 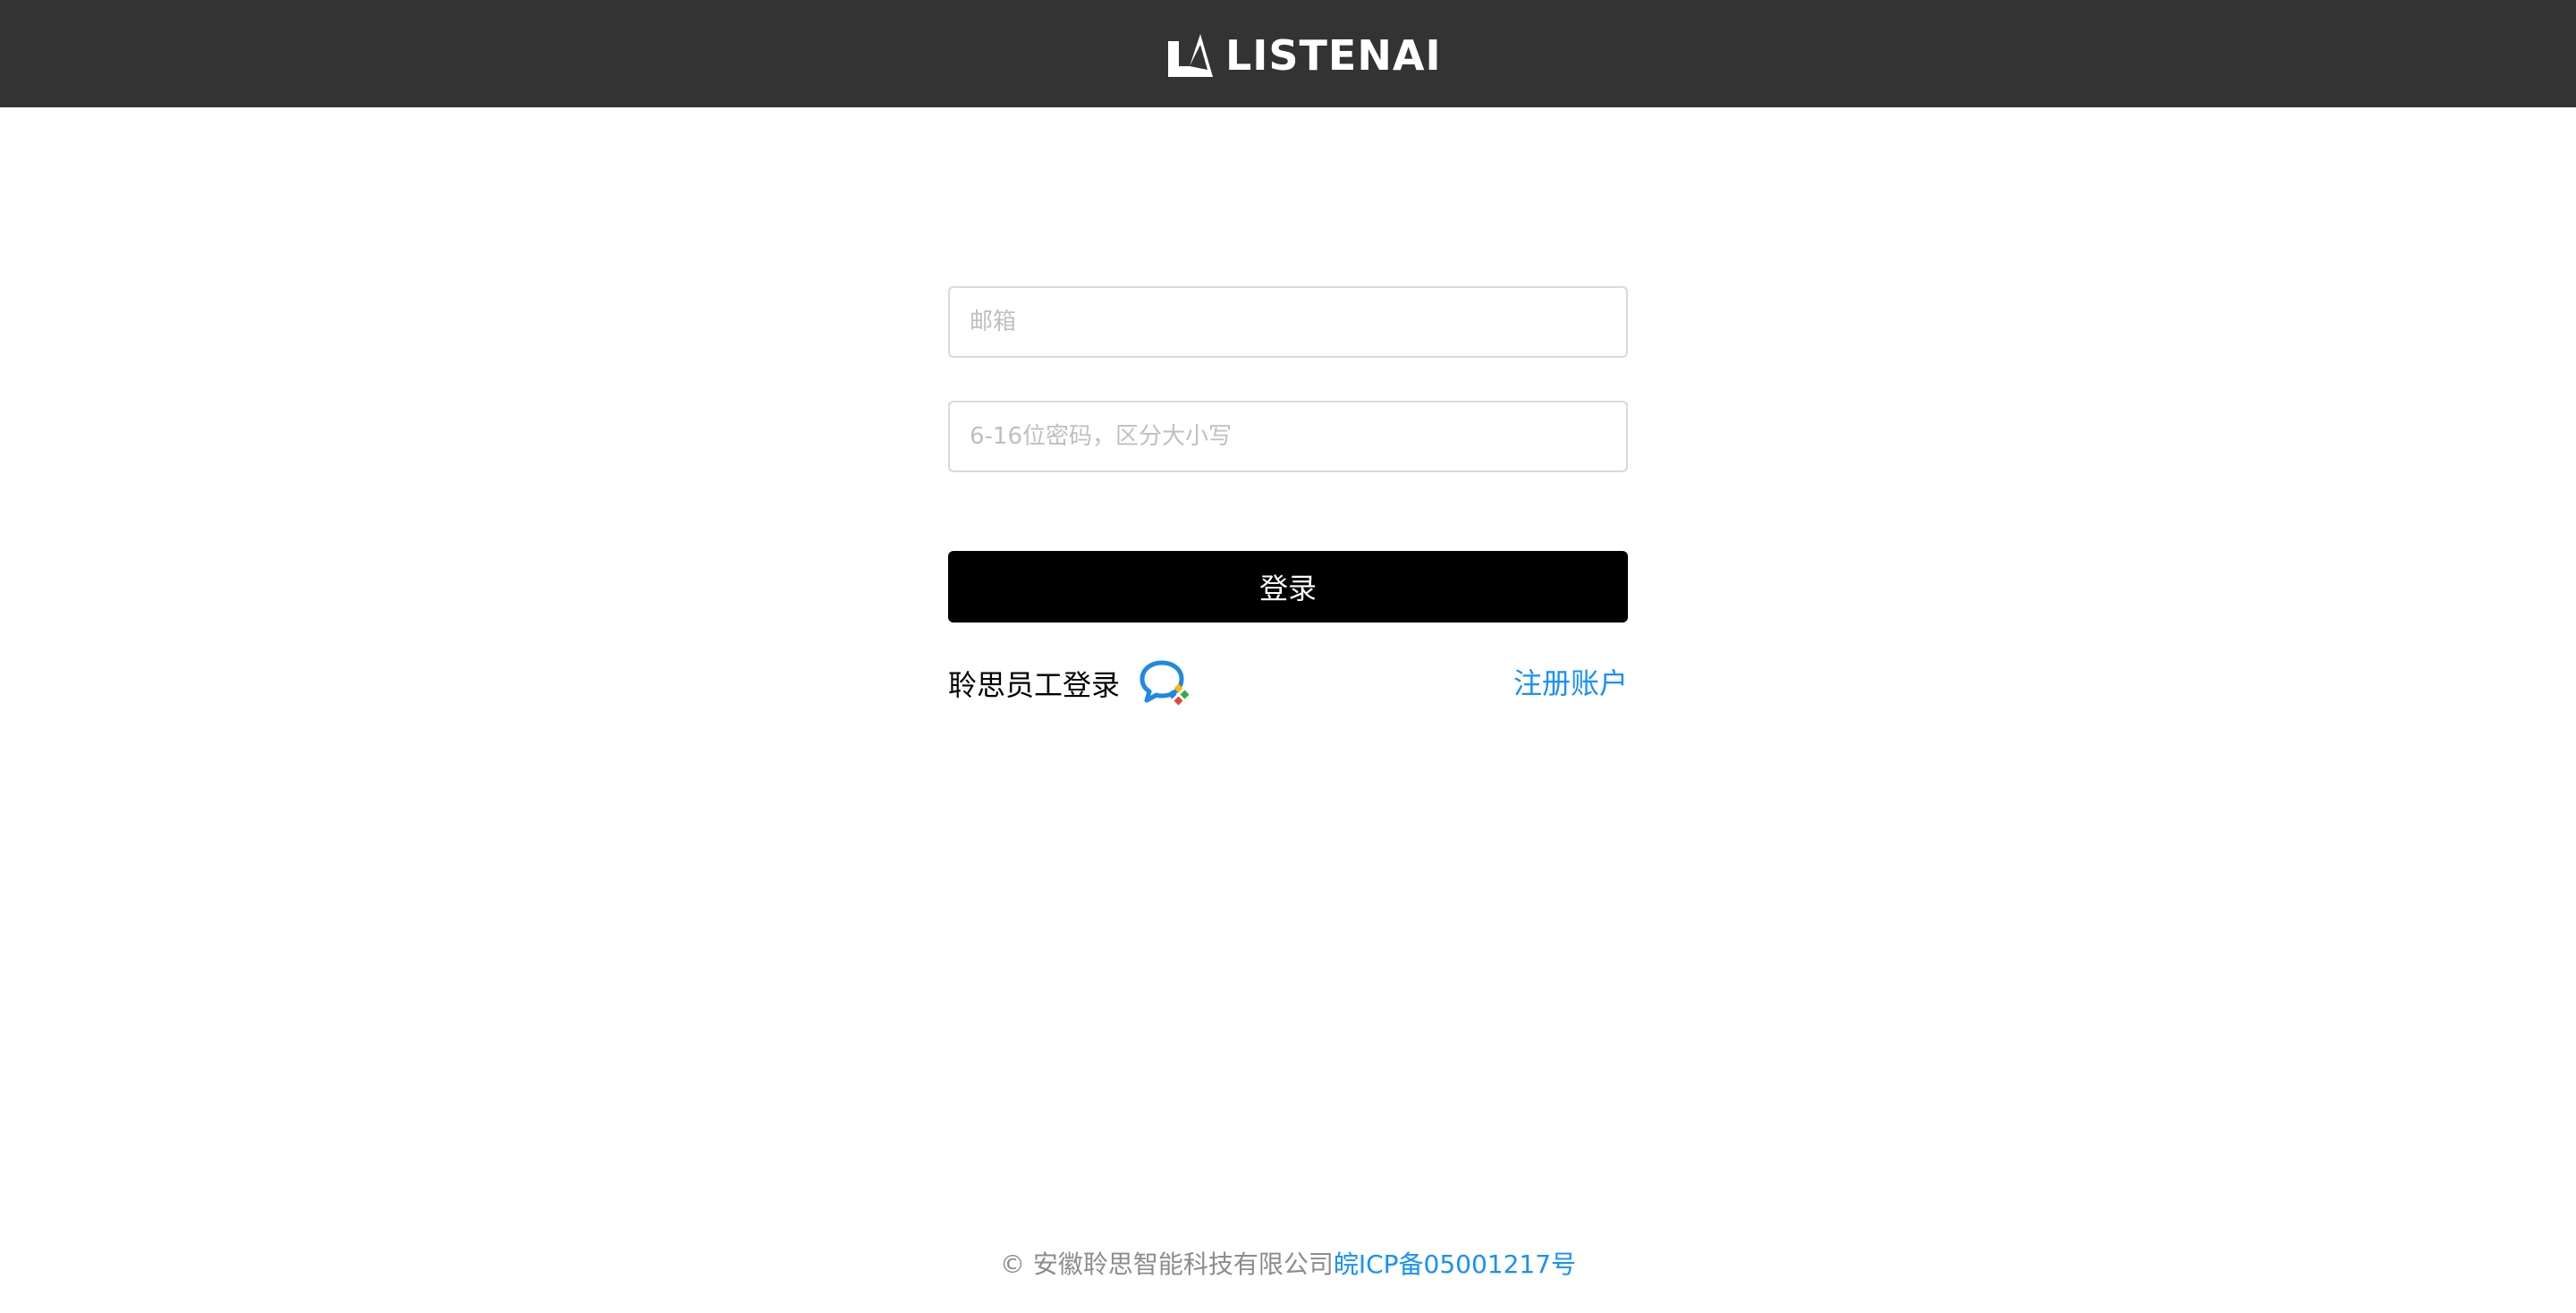 What do you see at coordinates (1288, 587) in the screenshot?
I see `login-button: 登录` at bounding box center [1288, 587].